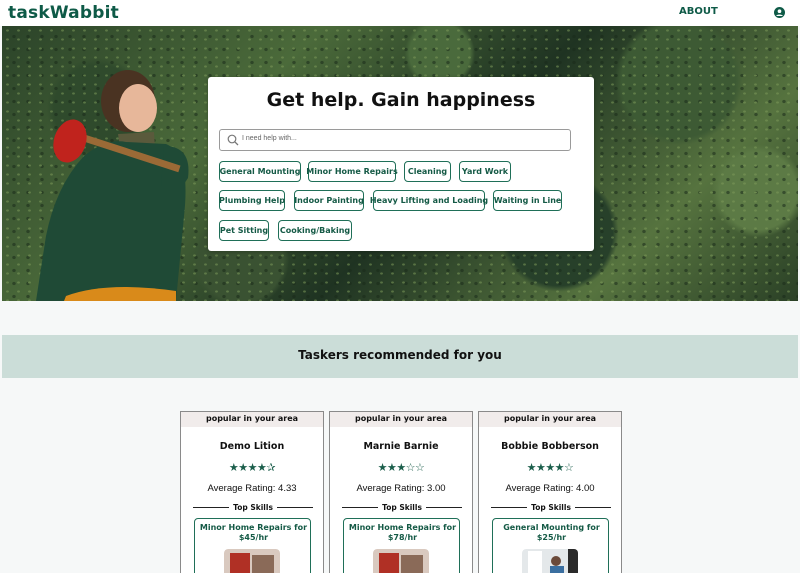 Image resolution: width=800 pixels, height=573 pixels. What do you see at coordinates (252, 545) in the screenshot?
I see `skill-button: Minor Home Repairs for $45/hr` at bounding box center [252, 545].